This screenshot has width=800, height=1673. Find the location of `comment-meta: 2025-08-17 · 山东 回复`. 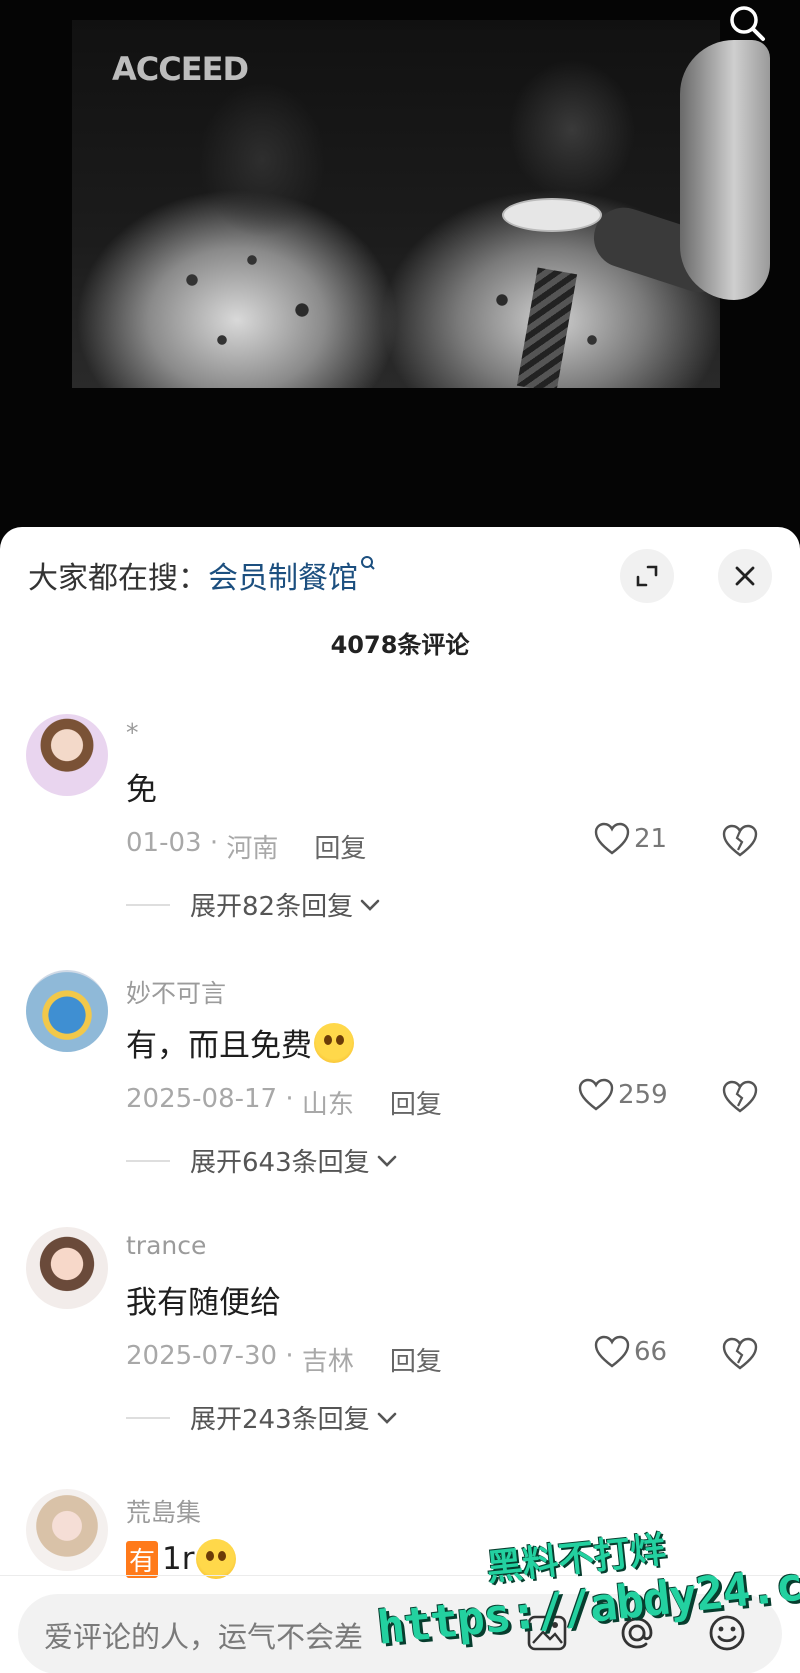

comment-meta: 2025-08-17 · 山东 回复 is located at coordinates (284, 1102).